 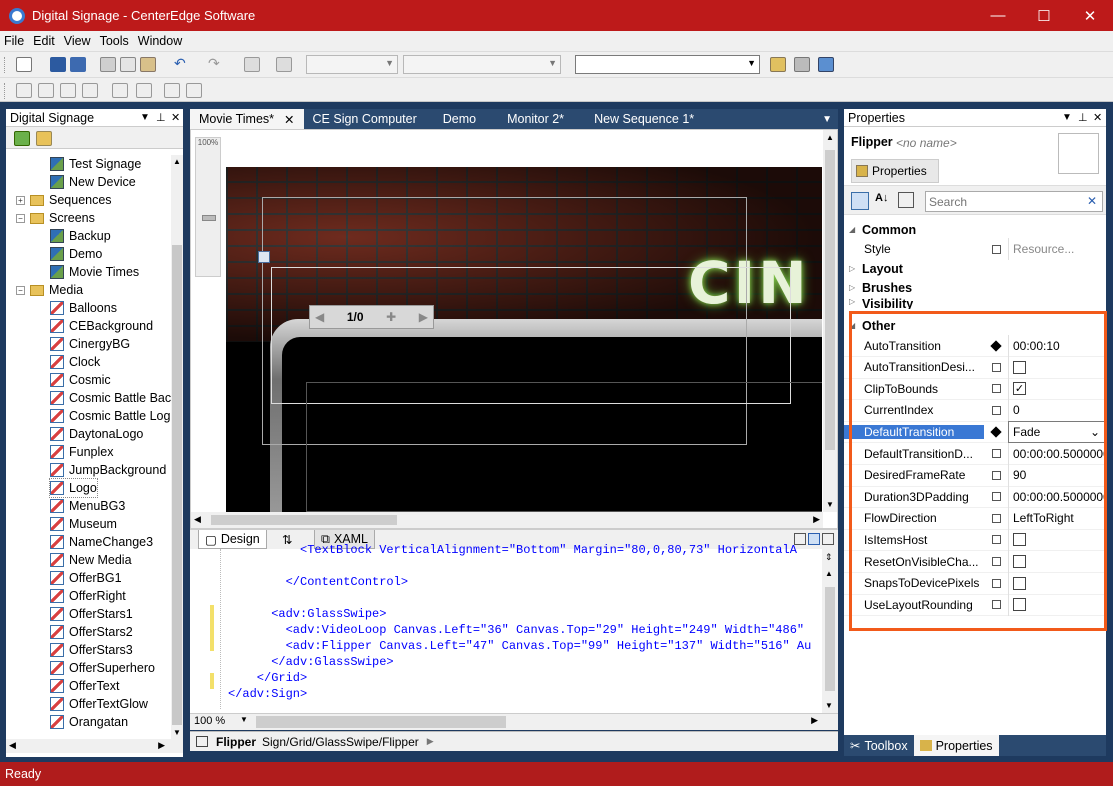 What do you see at coordinates (208, 207) in the screenshot?
I see `zoom-slider: 100%` at bounding box center [208, 207].